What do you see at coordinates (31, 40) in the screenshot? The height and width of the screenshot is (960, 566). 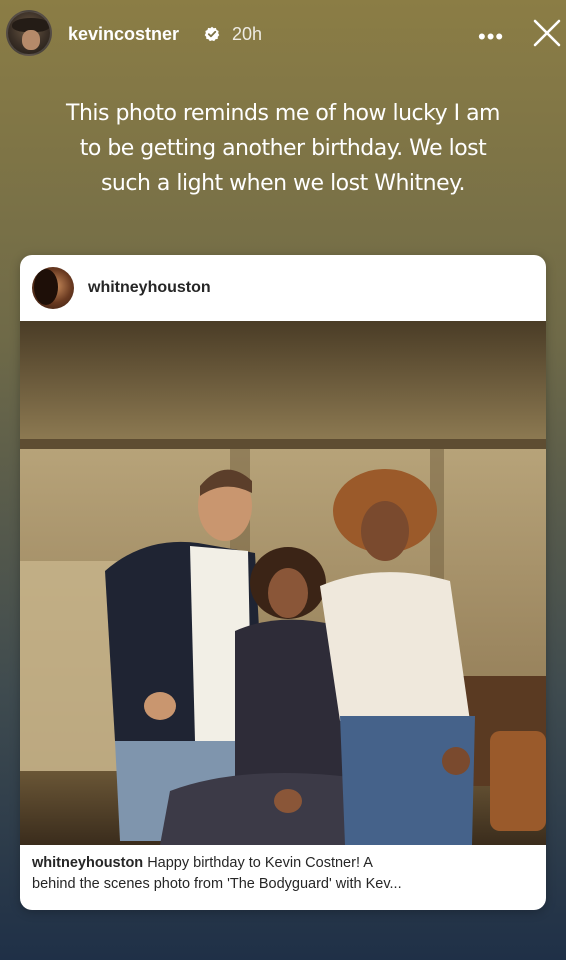 I see `avatar-face-shape` at bounding box center [31, 40].